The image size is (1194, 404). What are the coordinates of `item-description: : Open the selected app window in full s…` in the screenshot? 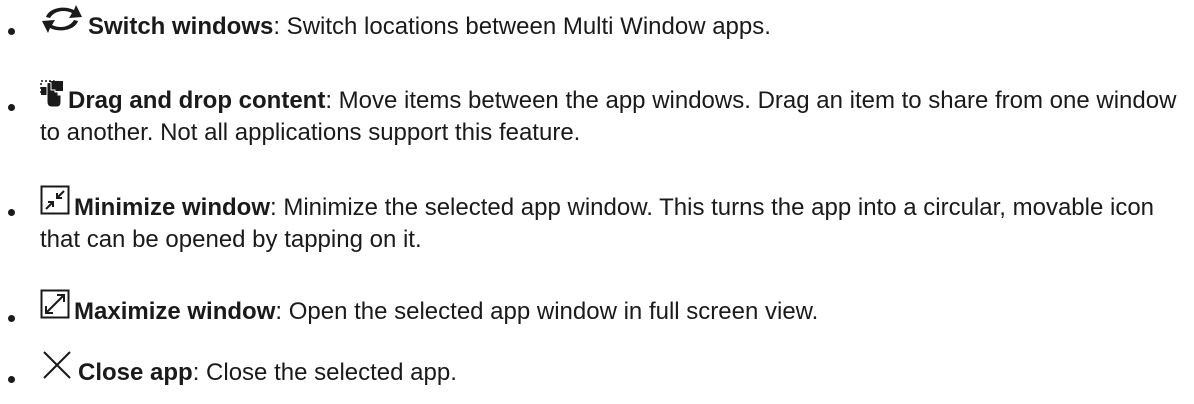 It's located at (547, 311).